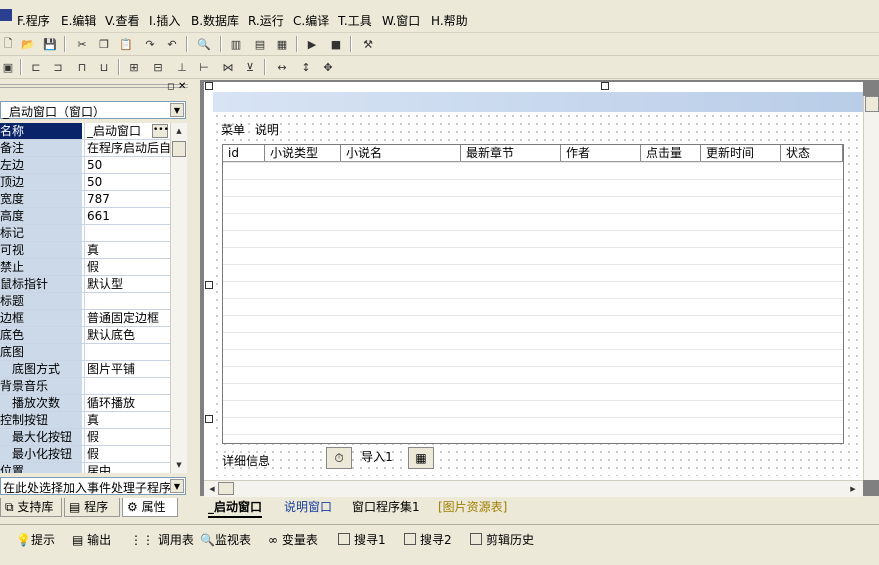  I want to click on panel-restore-icon: ◻, so click(170, 87).